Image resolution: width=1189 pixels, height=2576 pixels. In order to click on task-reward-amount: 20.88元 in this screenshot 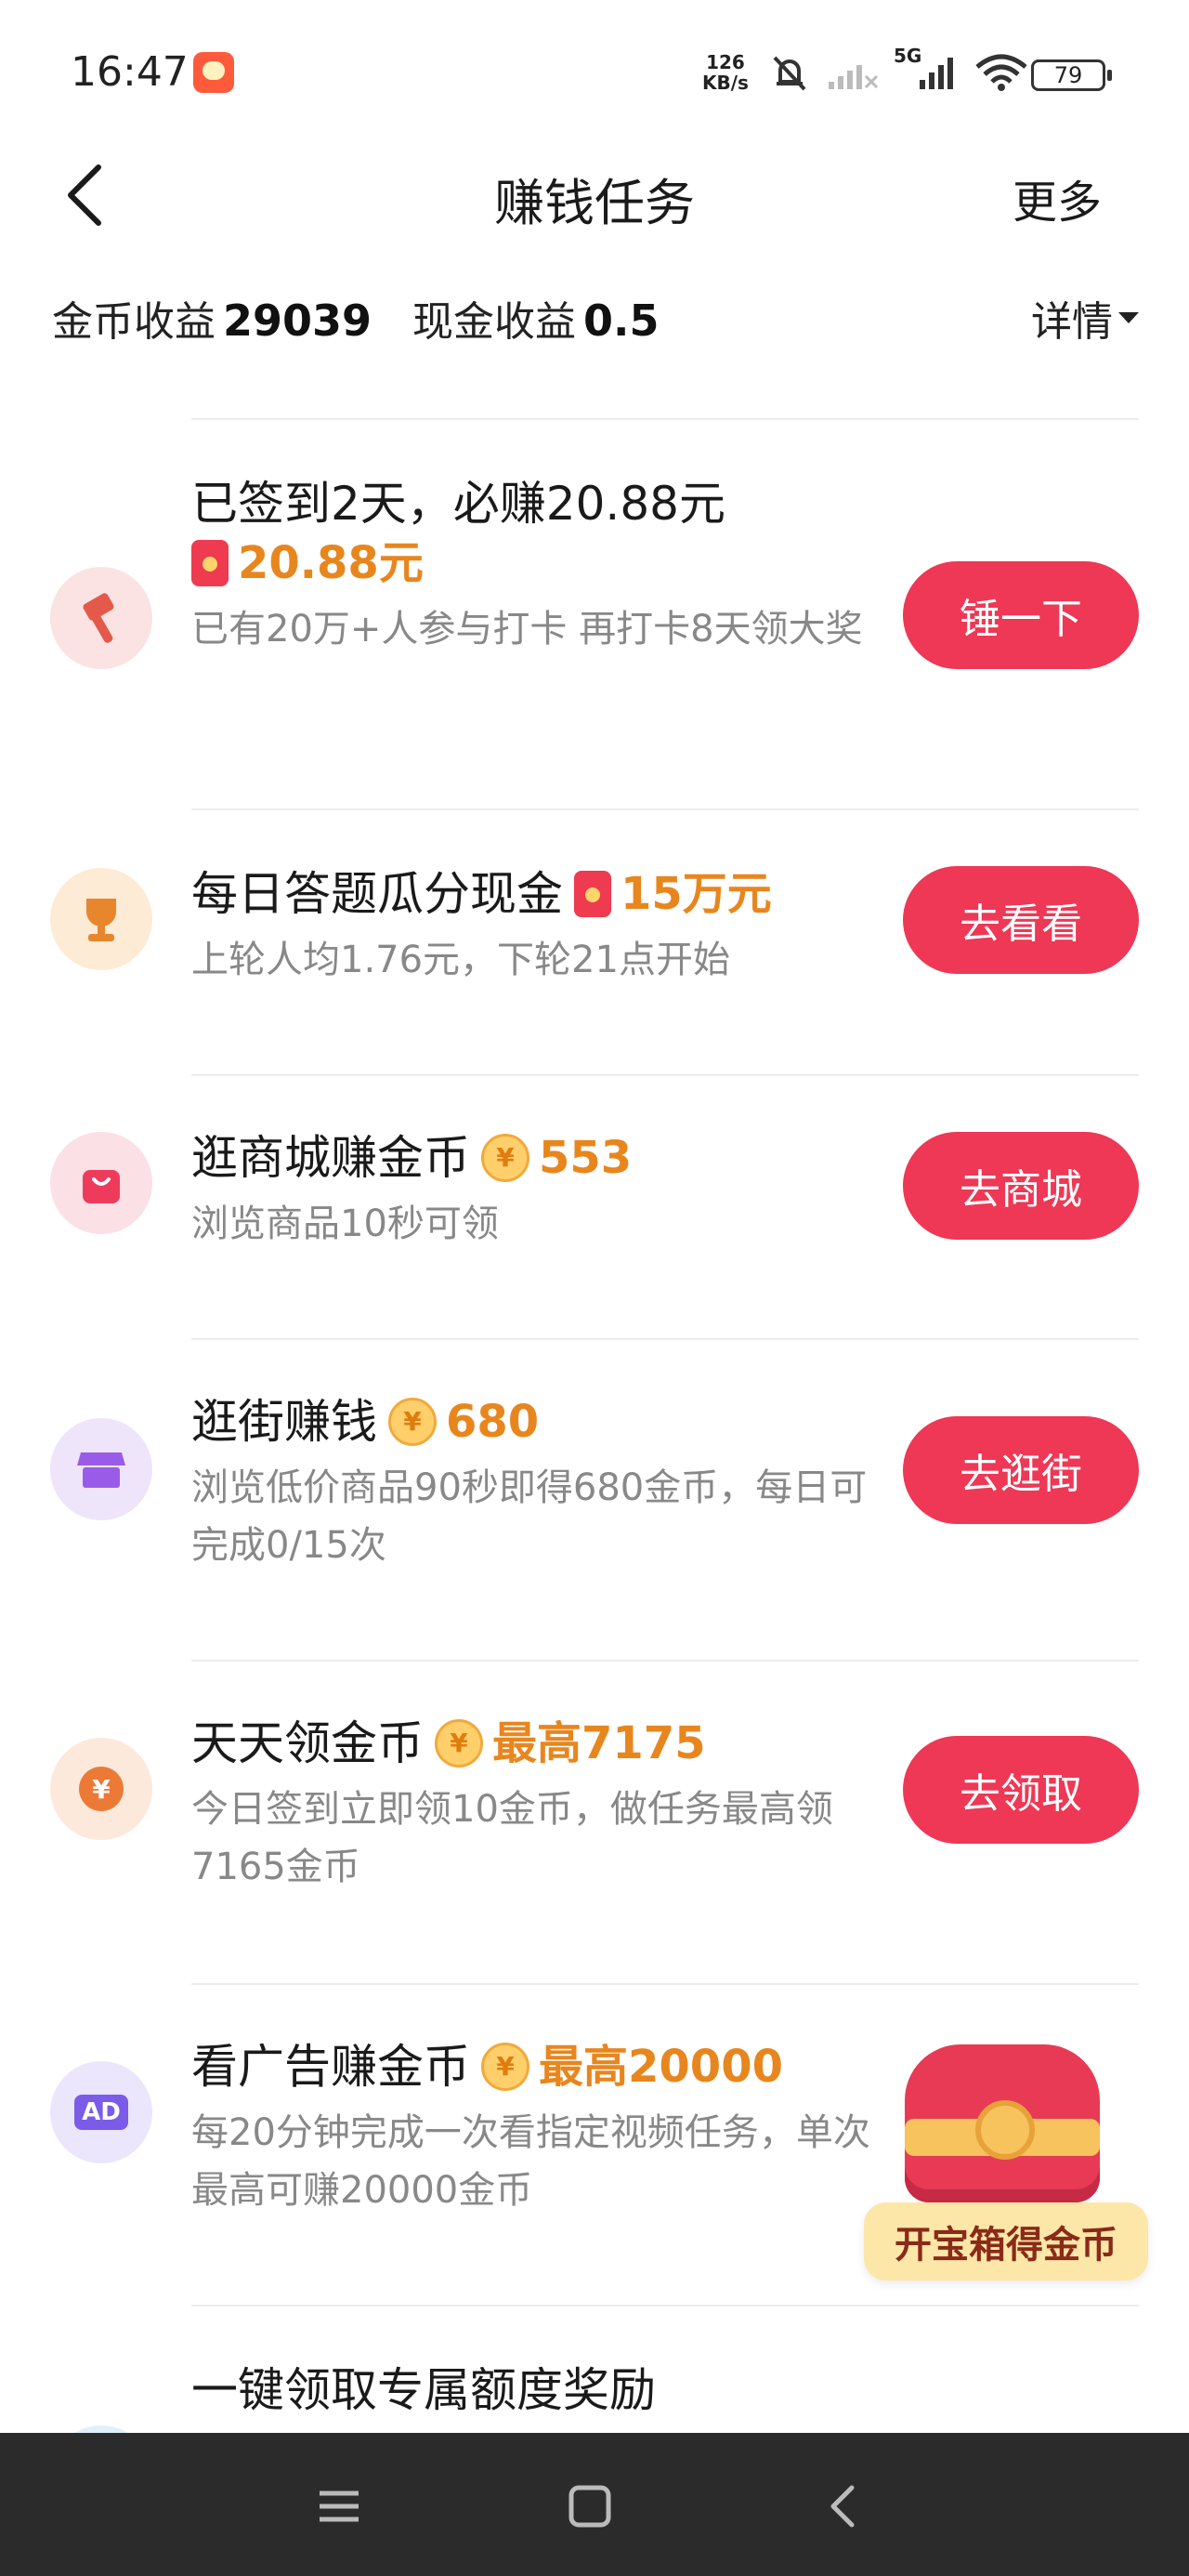, I will do `click(331, 563)`.